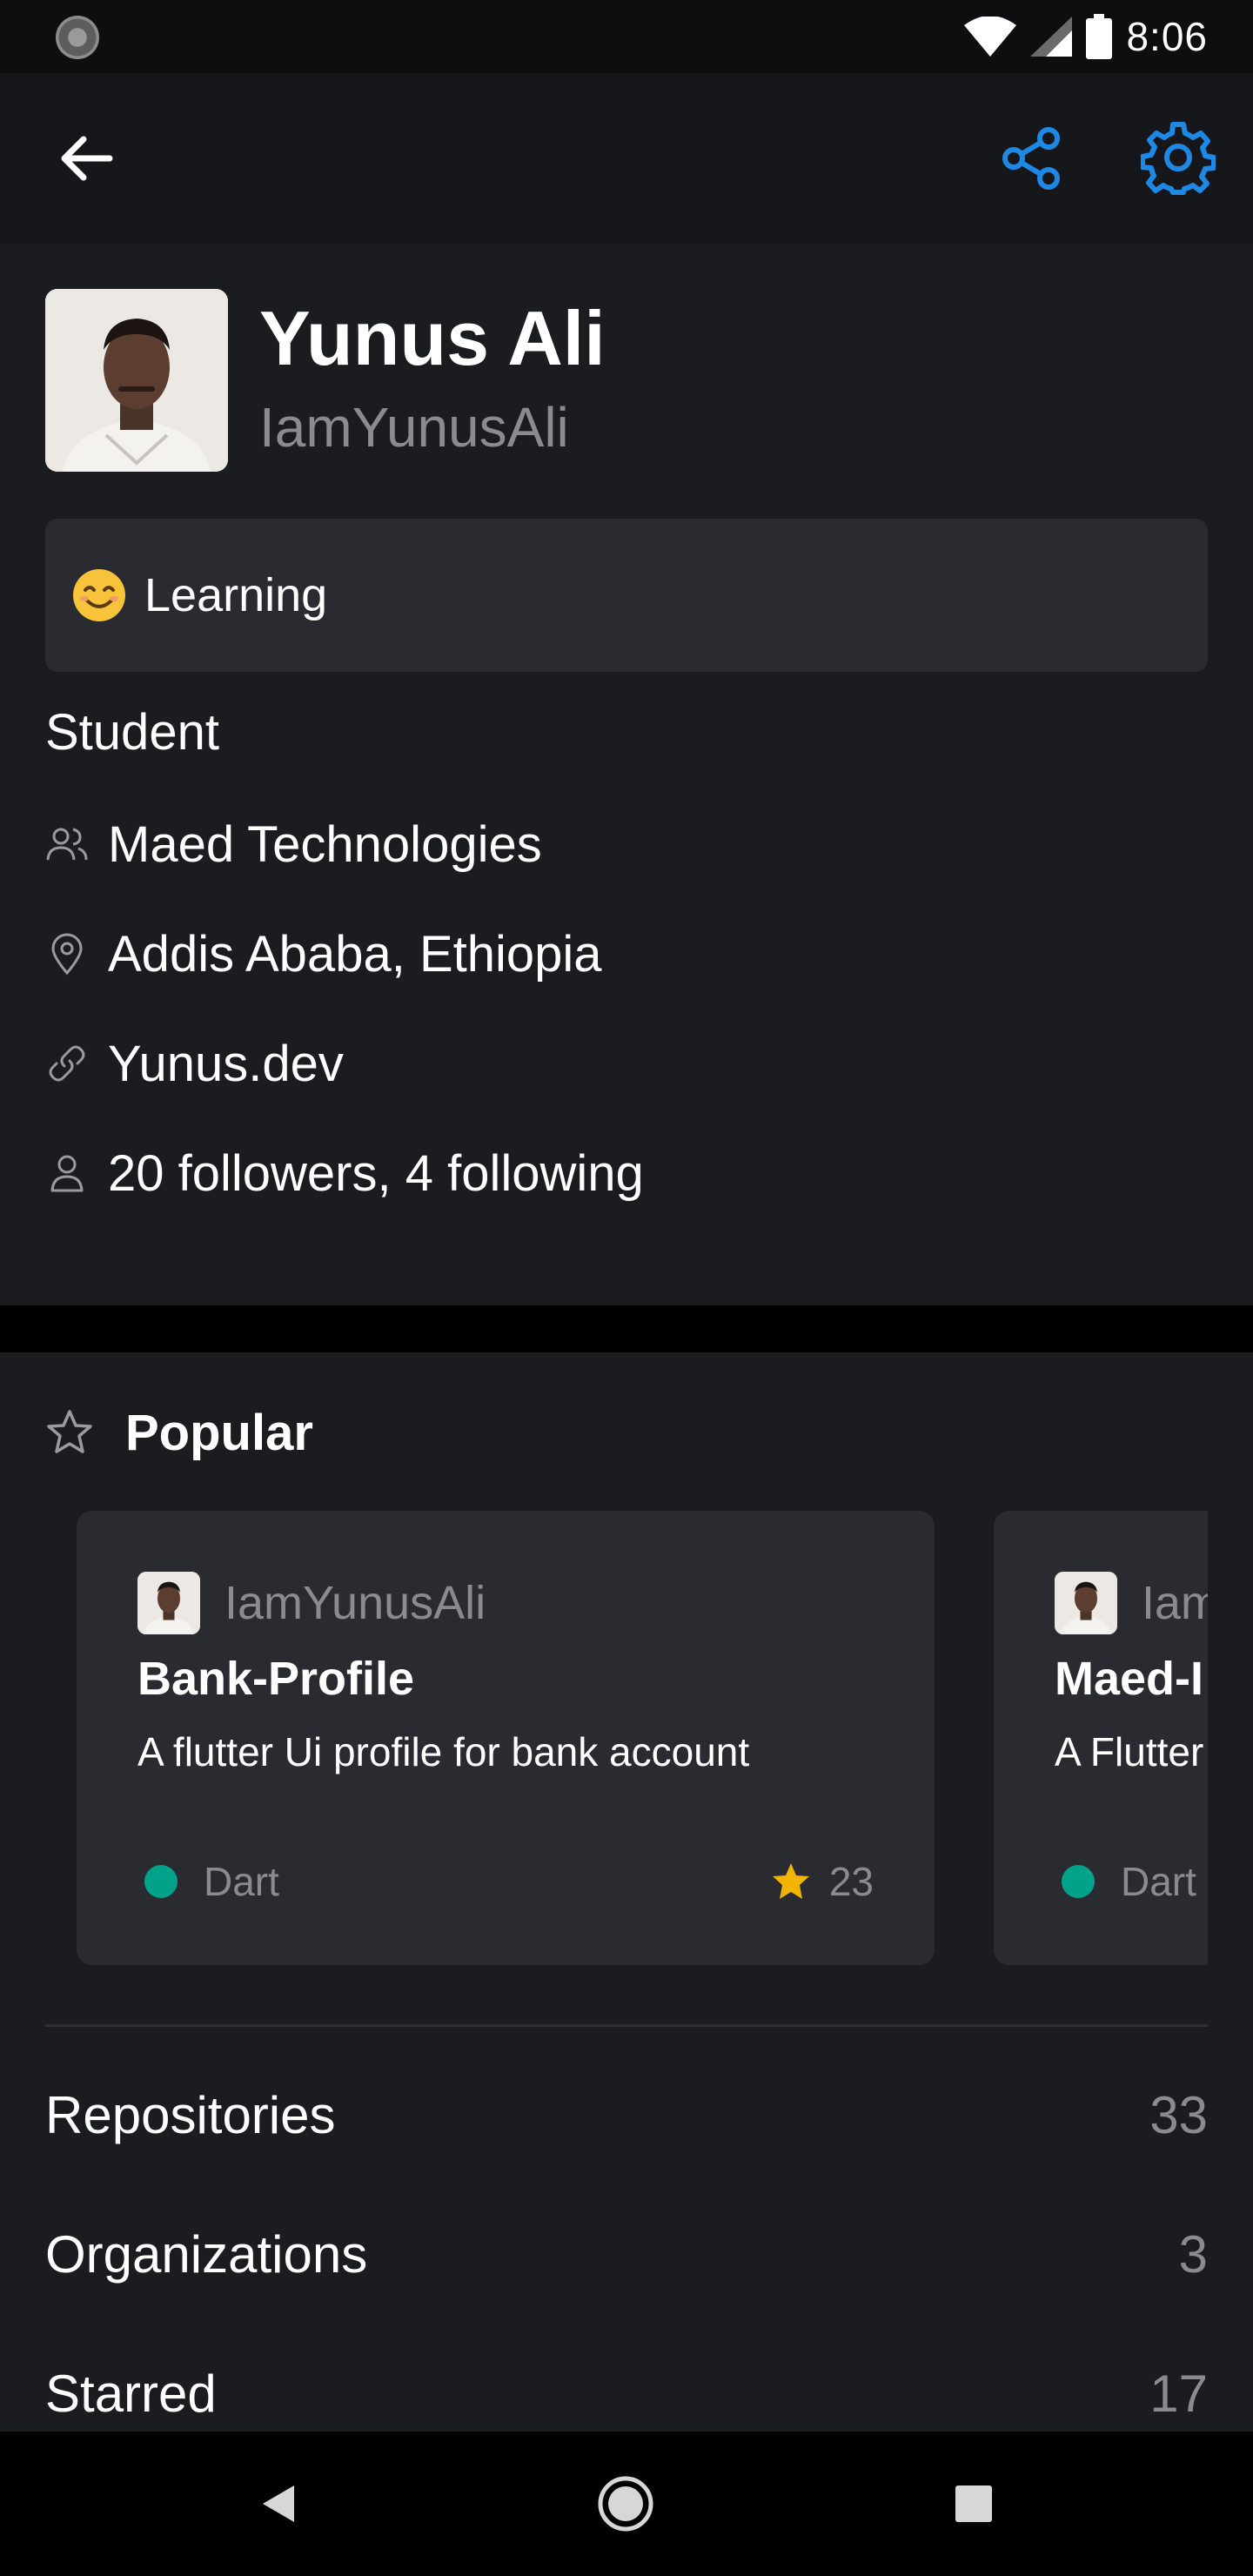  Describe the element at coordinates (626, 2393) in the screenshot. I see `starred-row: Starred 17` at that location.